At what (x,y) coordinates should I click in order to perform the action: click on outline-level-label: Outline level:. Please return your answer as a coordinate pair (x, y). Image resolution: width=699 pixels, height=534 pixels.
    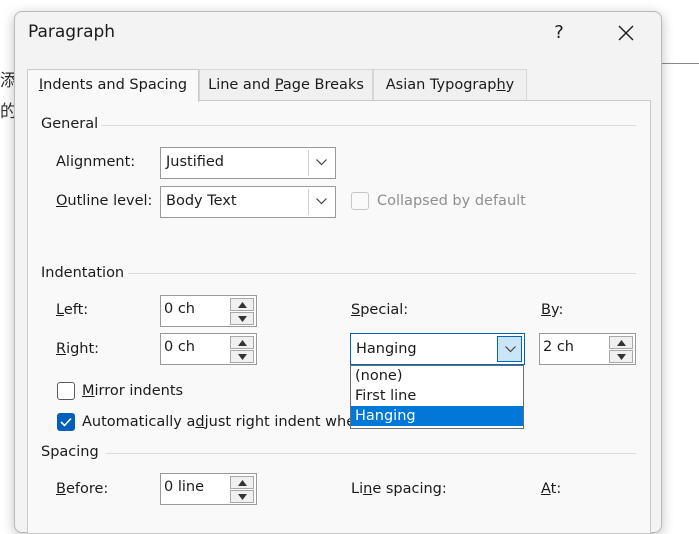
    Looking at the image, I should click on (104, 201).